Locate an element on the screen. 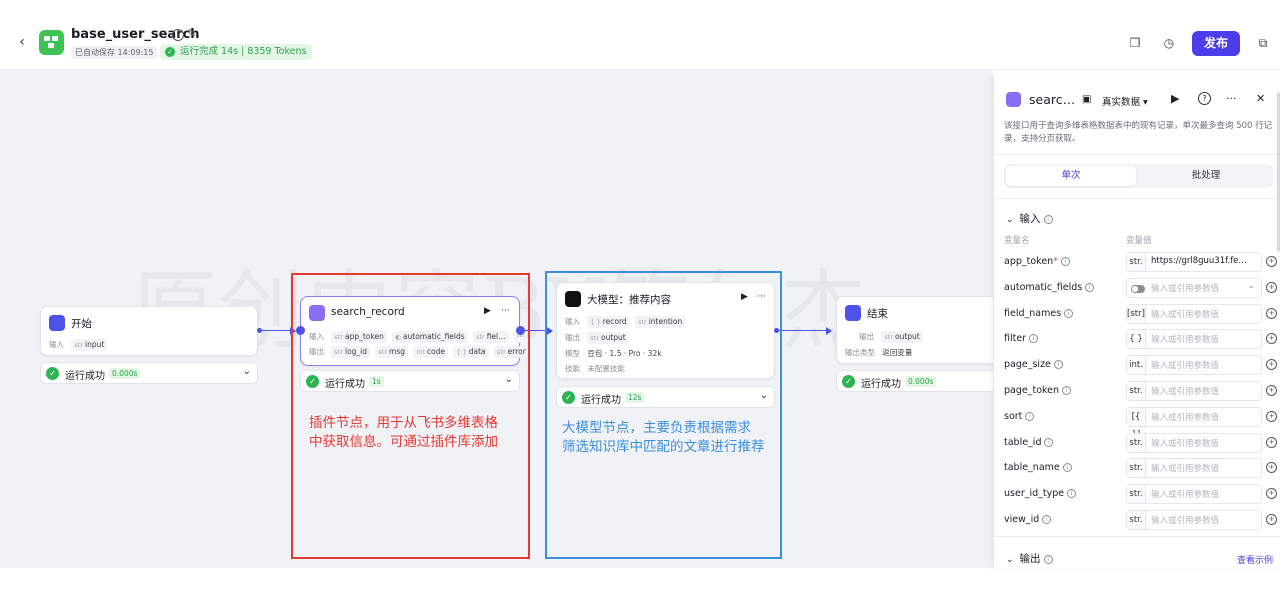  output-section-header: ⌄ 输出 i is located at coordinates (1029, 558).